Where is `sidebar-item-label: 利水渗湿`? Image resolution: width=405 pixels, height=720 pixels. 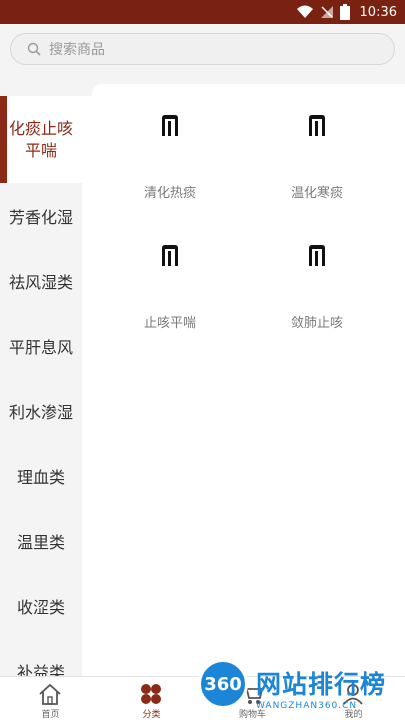
sidebar-item-label: 利水渗湿 is located at coordinates (40, 412).